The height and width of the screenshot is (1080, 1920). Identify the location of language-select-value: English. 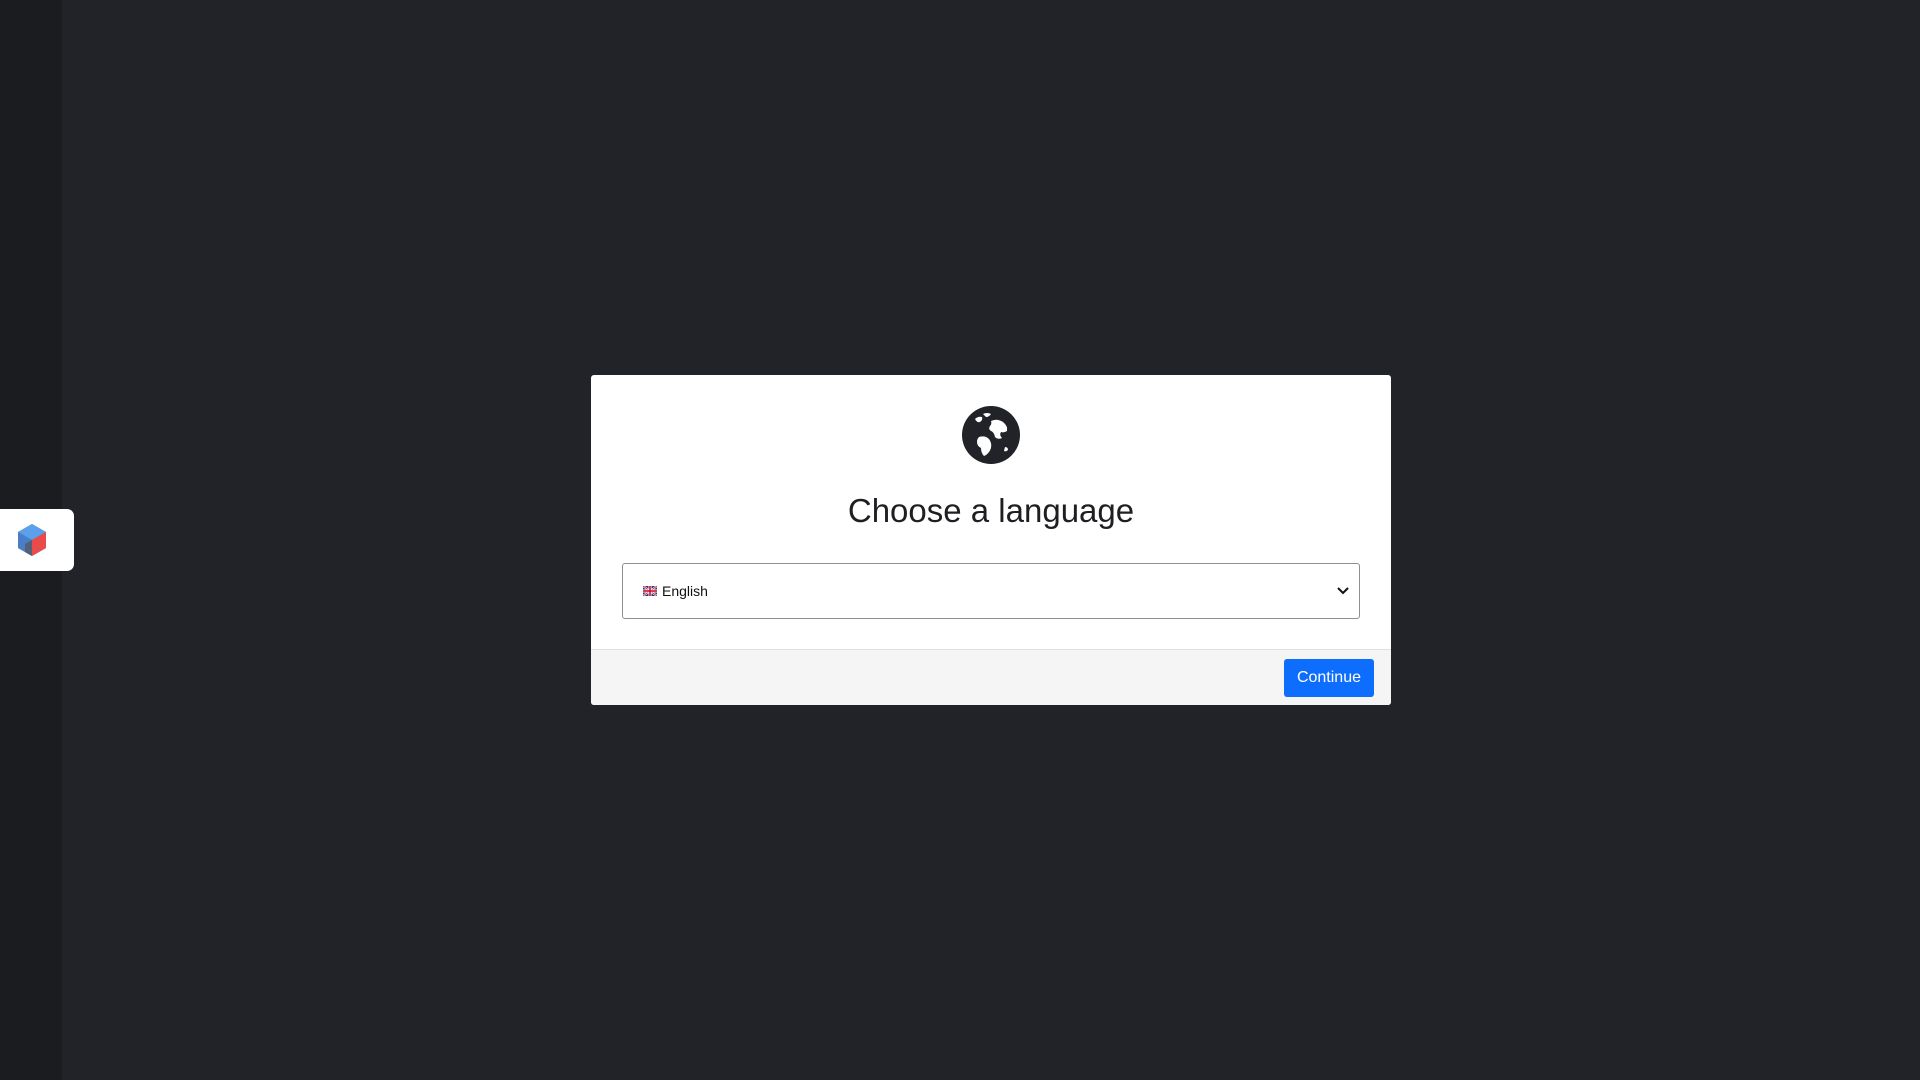
(685, 591).